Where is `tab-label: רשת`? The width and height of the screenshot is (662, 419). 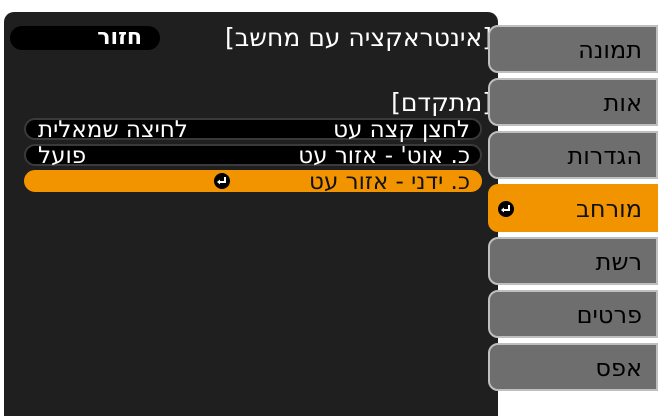 tab-label: רשת is located at coordinates (618, 262).